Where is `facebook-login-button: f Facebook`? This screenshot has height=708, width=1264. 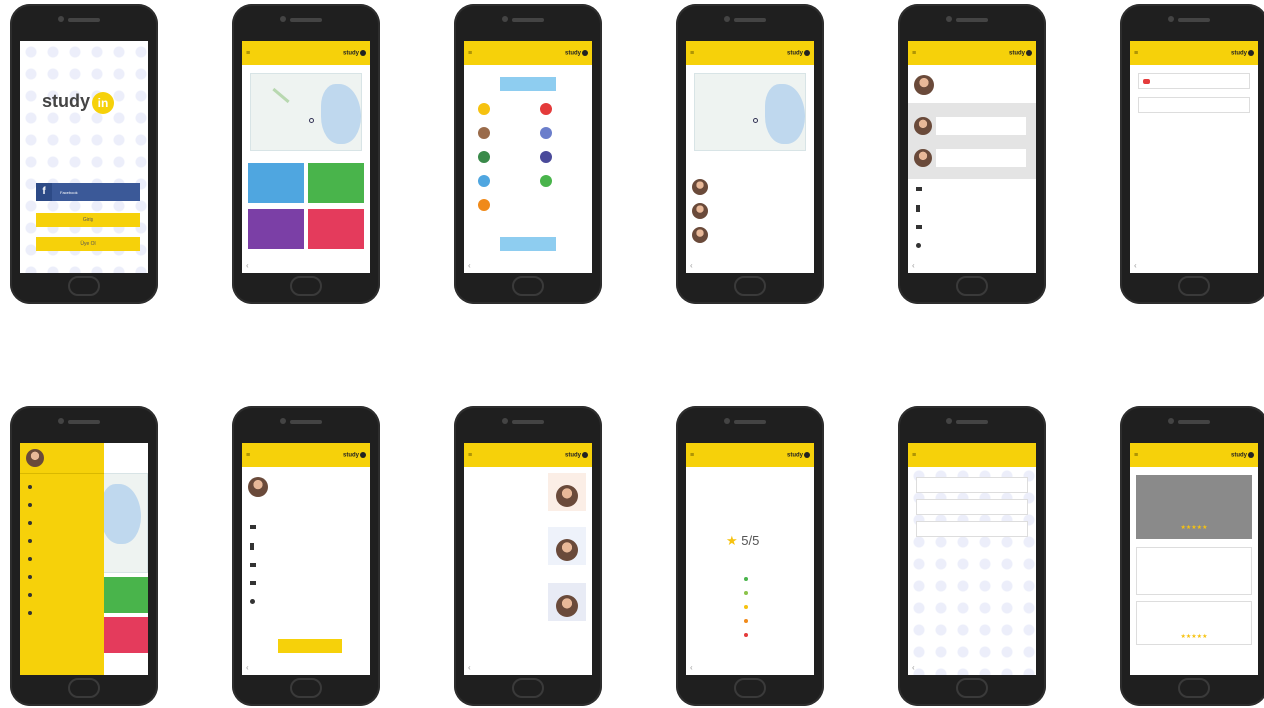 facebook-login-button: f Facebook is located at coordinates (88, 192).